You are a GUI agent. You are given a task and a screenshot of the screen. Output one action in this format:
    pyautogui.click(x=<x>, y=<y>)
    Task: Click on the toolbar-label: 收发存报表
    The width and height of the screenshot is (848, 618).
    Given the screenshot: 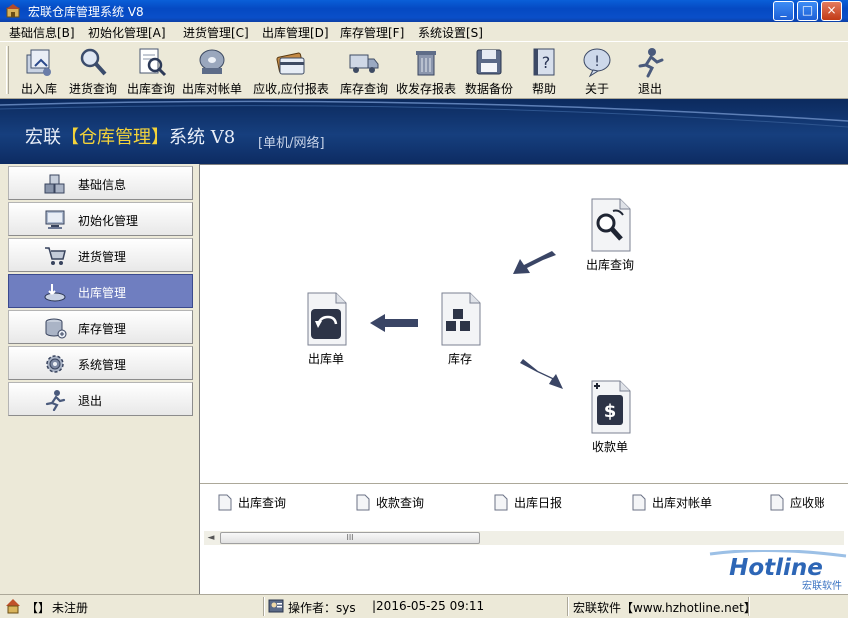 What is the action you would take?
    pyautogui.click(x=425, y=89)
    